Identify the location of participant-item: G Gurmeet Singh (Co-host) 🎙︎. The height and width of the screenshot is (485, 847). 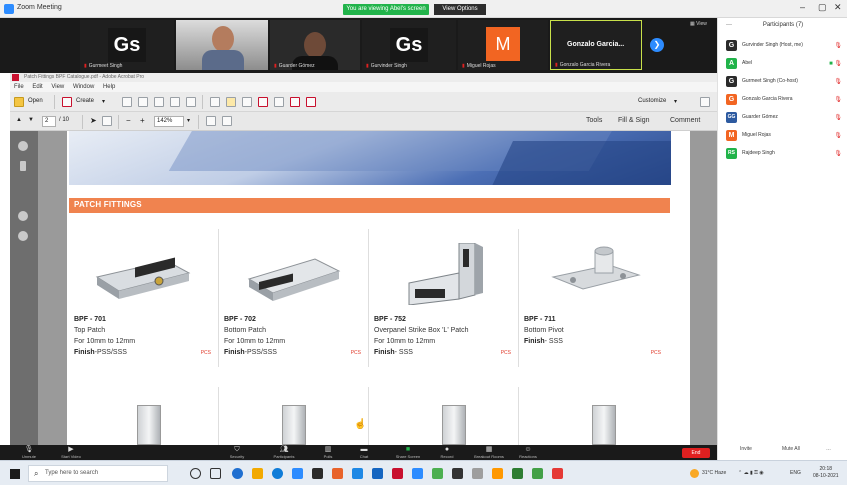
(785, 82).